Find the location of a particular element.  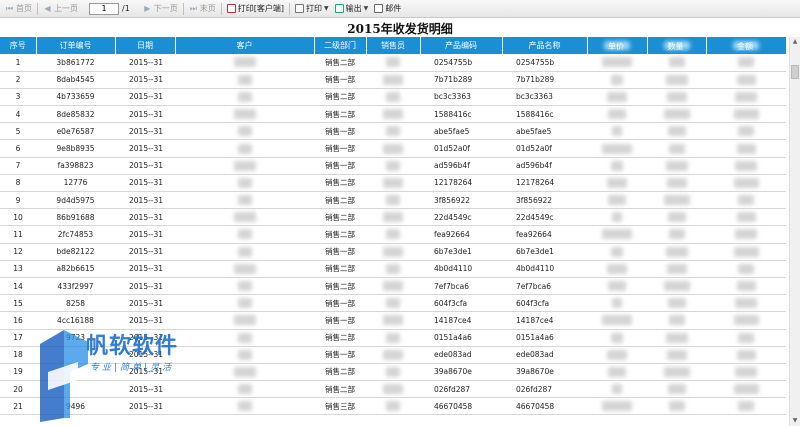

scrollbar-thumb is located at coordinates (795, 72).